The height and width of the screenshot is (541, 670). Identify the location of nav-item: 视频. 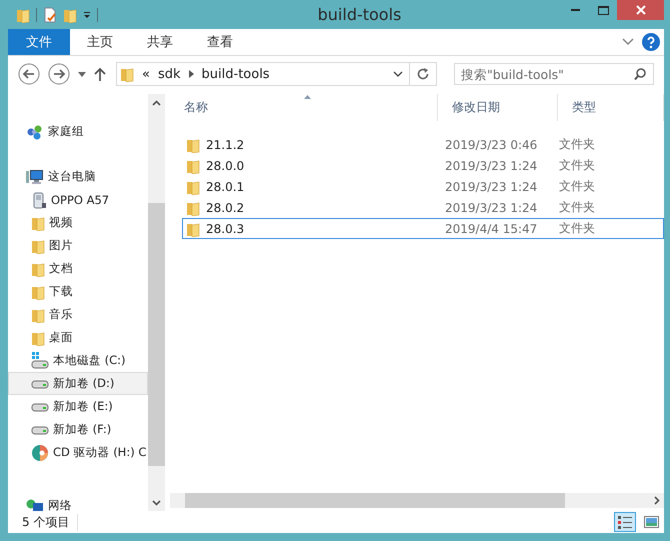
(78, 222).